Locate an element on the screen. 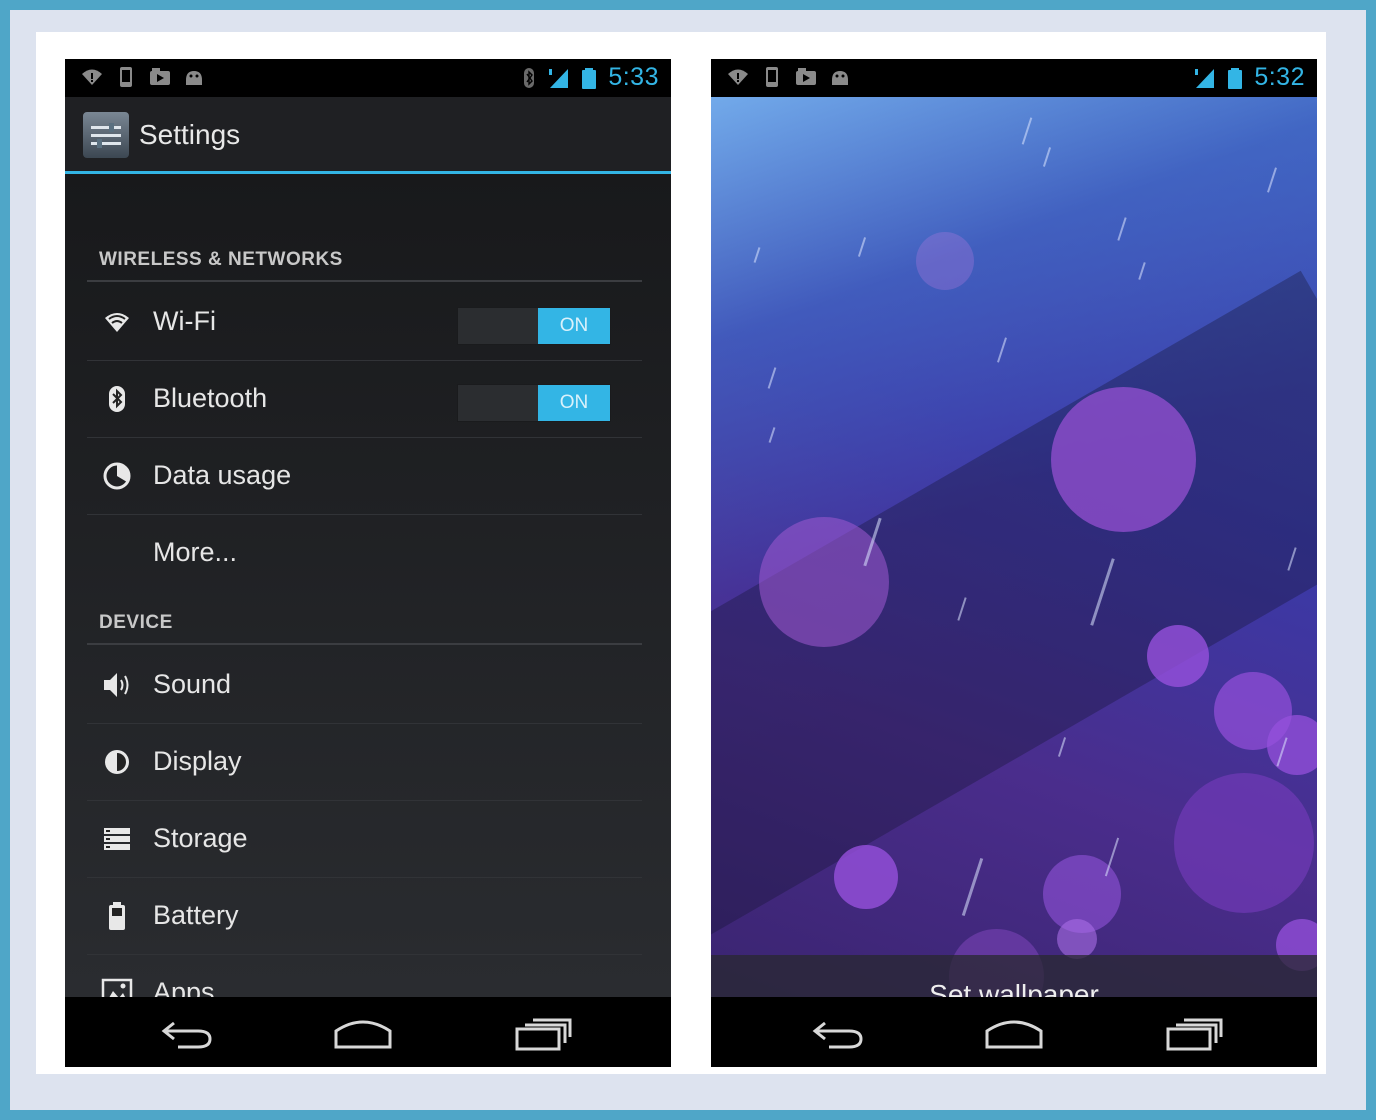 This screenshot has width=1376, height=1120. settings-item-wifi: Wi-Fi ON is located at coordinates (364, 322).